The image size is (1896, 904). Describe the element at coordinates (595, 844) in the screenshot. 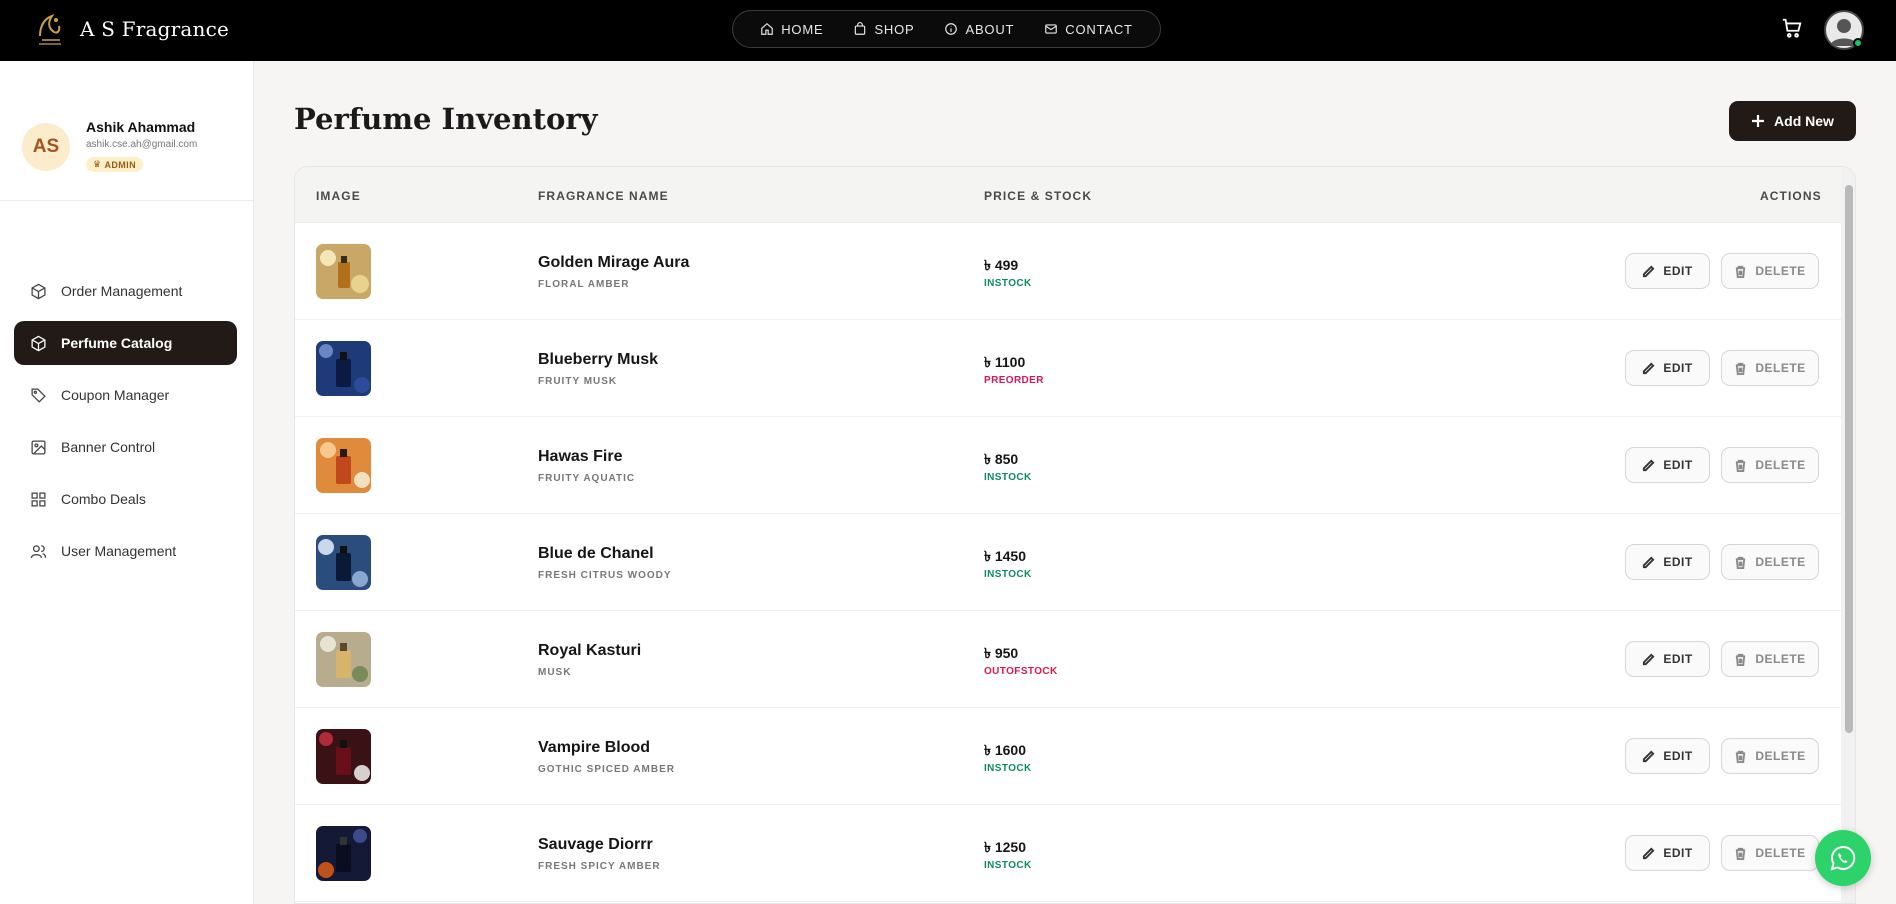

I see `product-name: Sauvage Diorrr` at that location.